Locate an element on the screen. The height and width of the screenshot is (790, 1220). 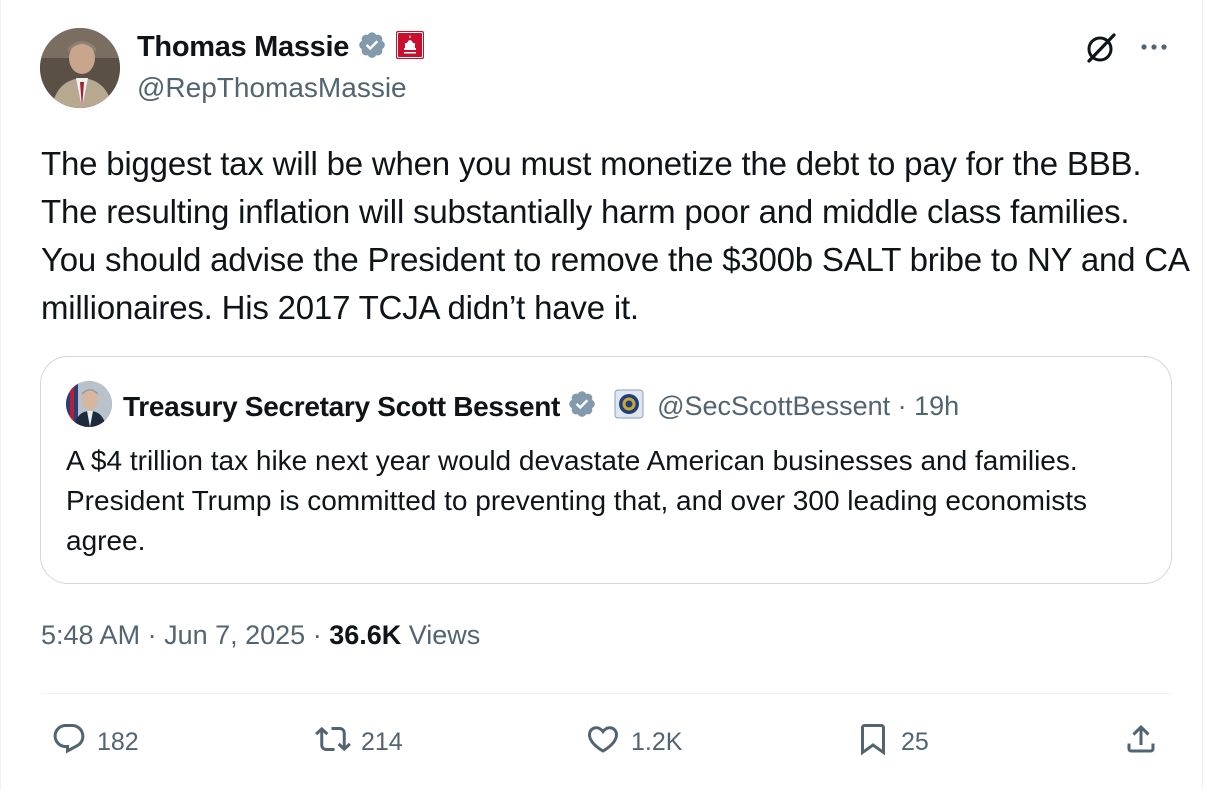
author-handle: @RepThomasMassie is located at coordinates (272, 88).